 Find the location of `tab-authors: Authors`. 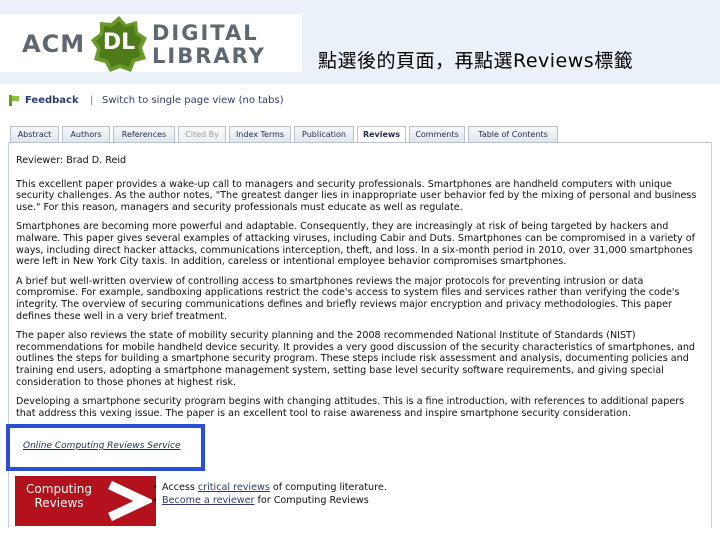

tab-authors: Authors is located at coordinates (86, 134).